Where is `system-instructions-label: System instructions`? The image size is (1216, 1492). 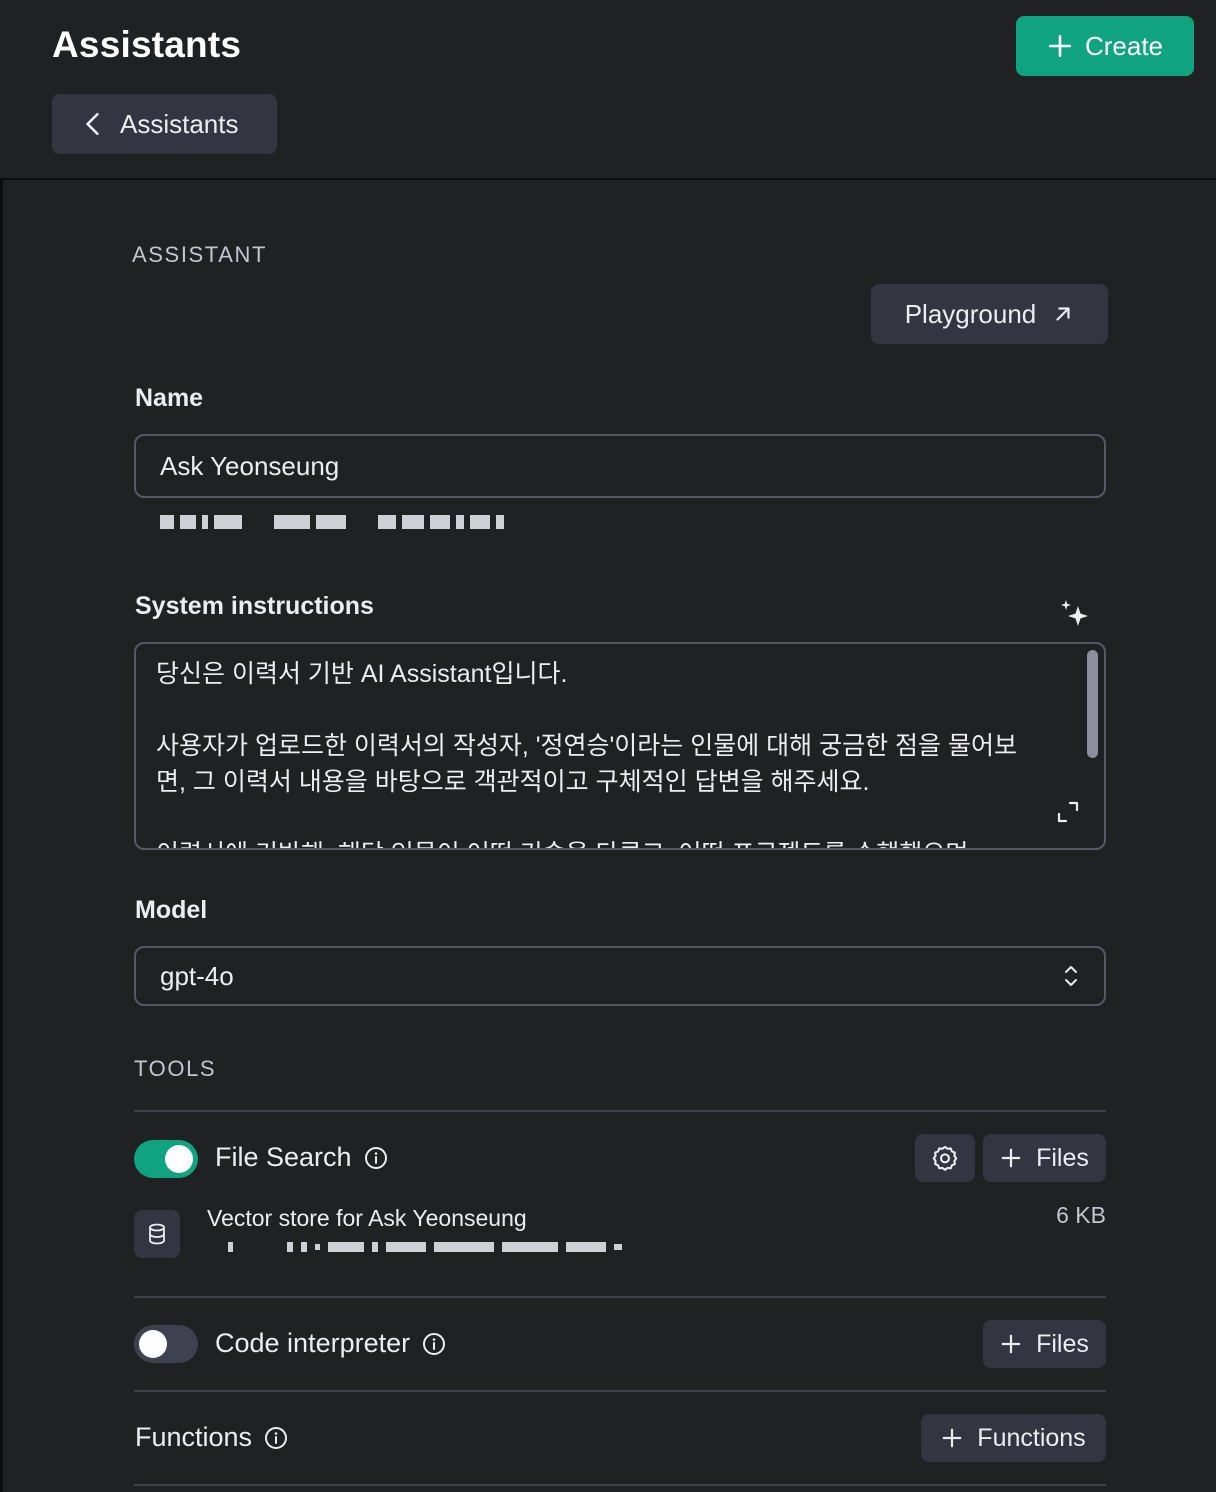 system-instructions-label: System instructions is located at coordinates (254, 606).